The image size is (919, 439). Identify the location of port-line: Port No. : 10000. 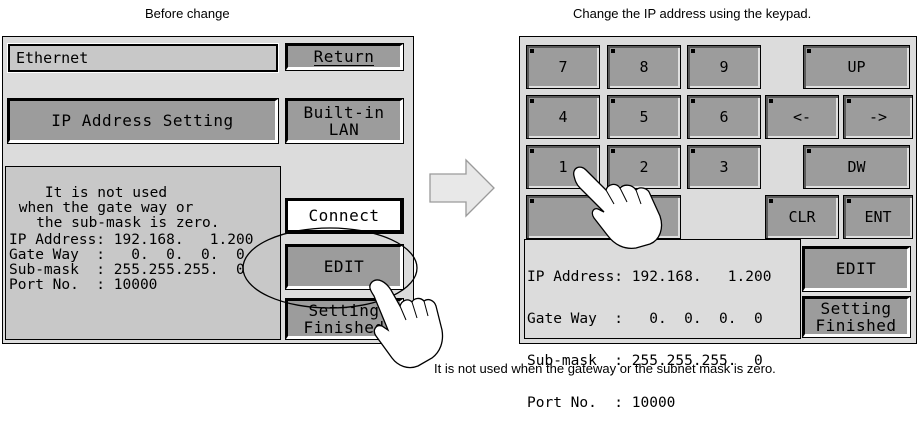
(601, 403).